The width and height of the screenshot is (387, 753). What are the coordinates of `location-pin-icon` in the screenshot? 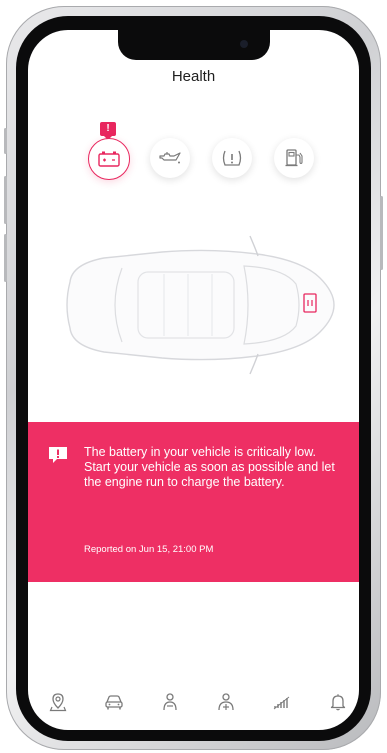 It's located at (58, 702).